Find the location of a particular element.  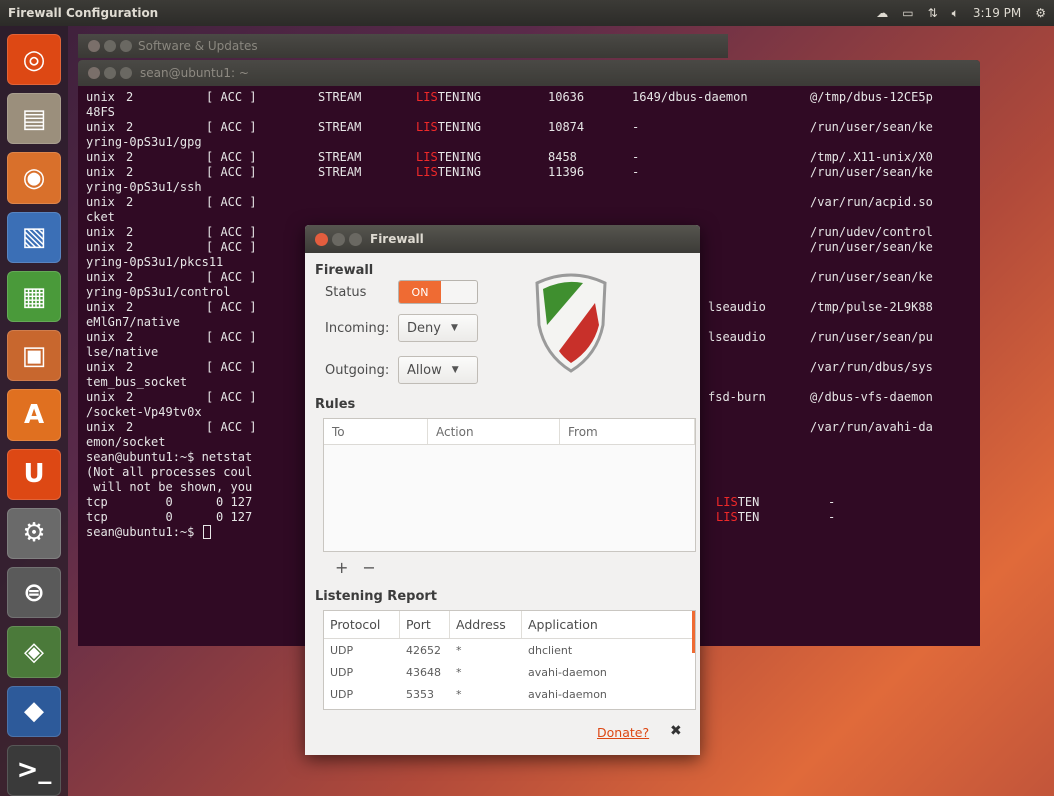

launcher-firefox-button: ◉ is located at coordinates (34, 178).